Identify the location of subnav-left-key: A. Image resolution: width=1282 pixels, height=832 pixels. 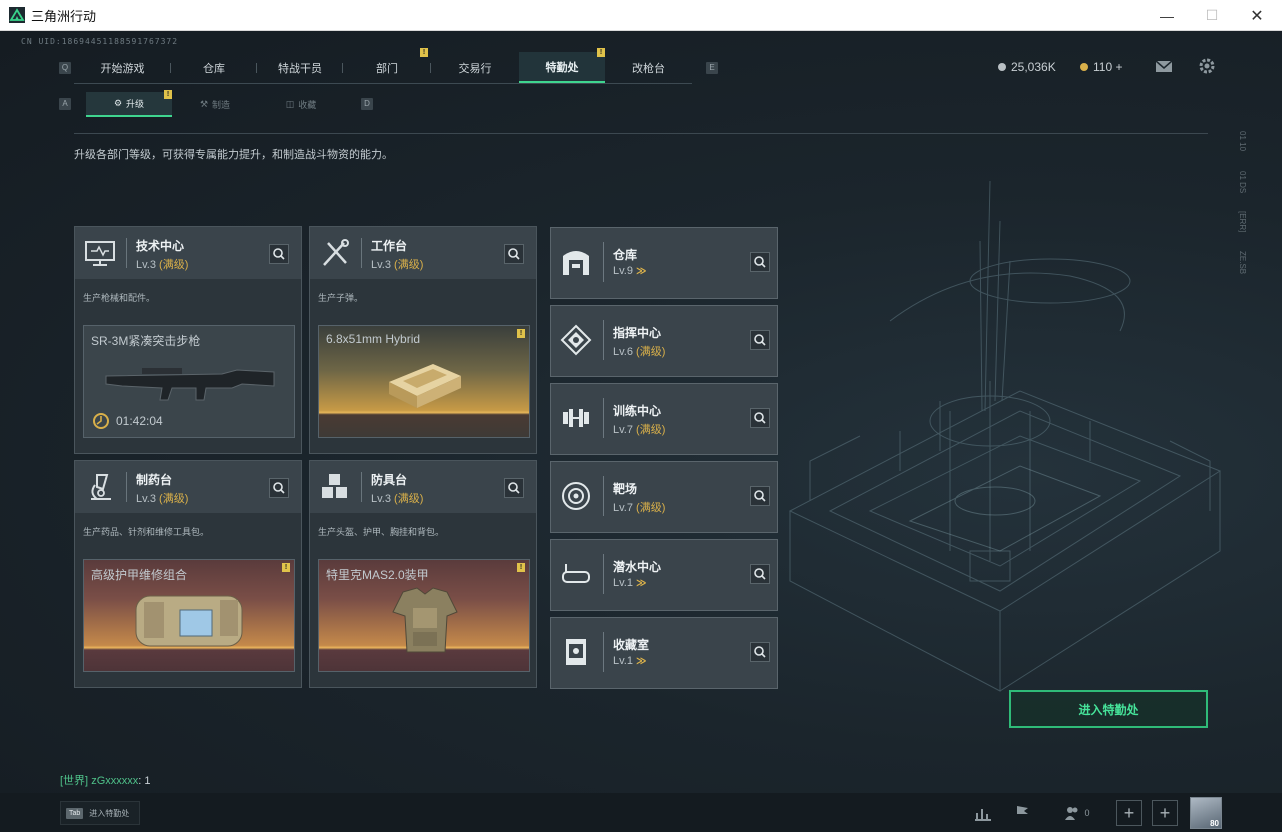
(65, 104).